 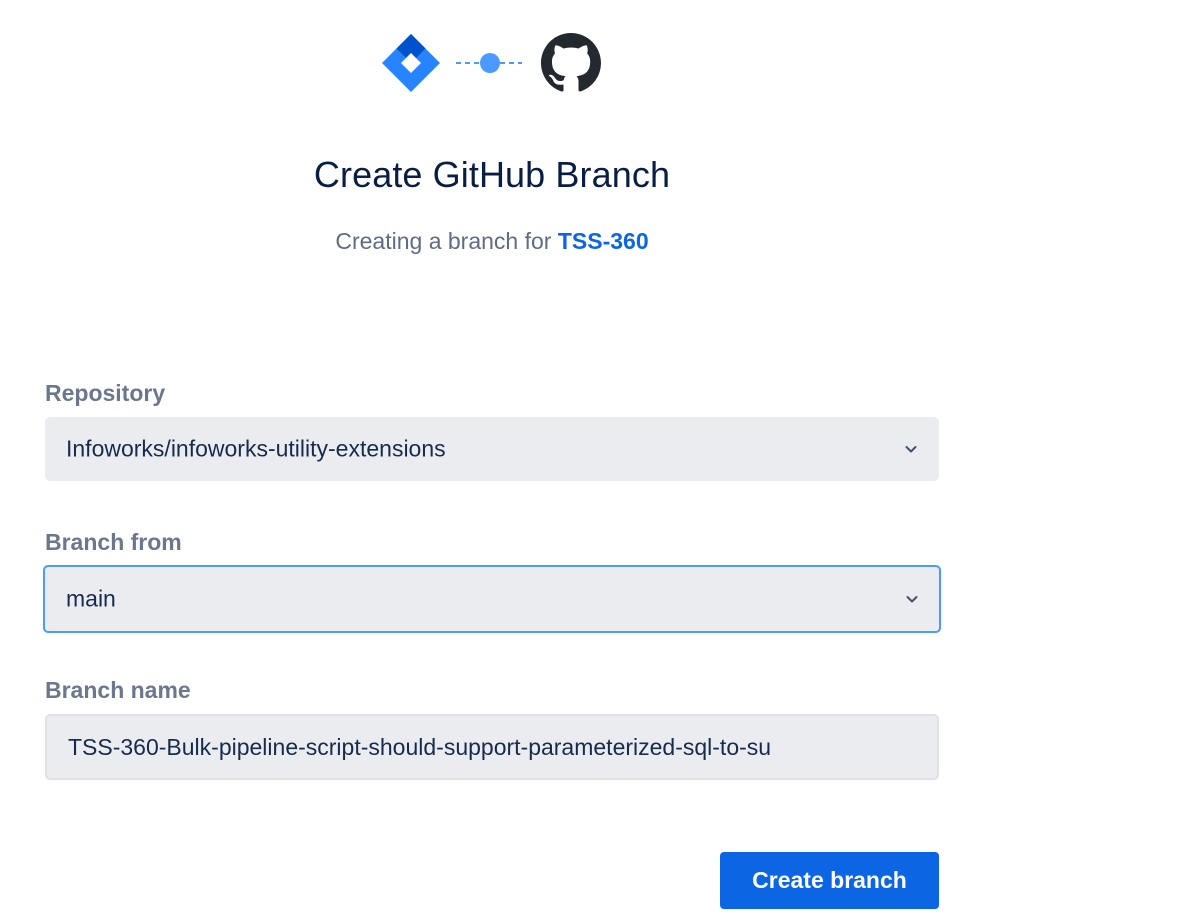 What do you see at coordinates (829, 880) in the screenshot?
I see `create-branch-button: Create branch` at bounding box center [829, 880].